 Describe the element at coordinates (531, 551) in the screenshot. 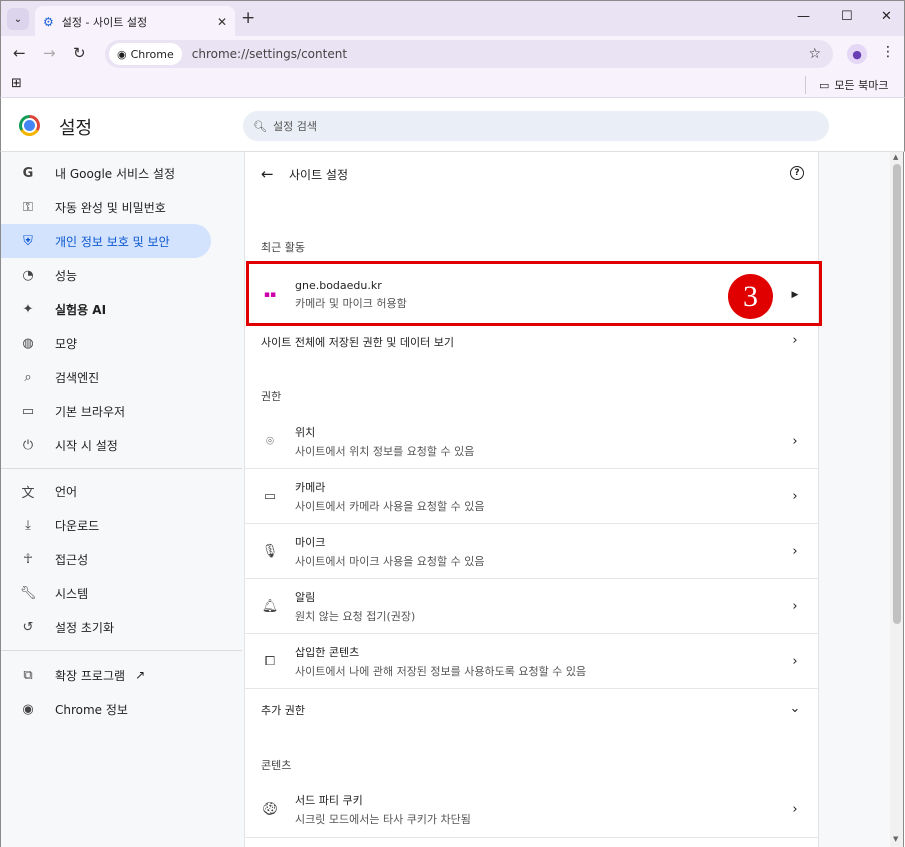

I see `permission-row-microphone: 🎙︎ 마이크 사이트에서 마이크 사용을 요청할 수 있음 ›` at that location.